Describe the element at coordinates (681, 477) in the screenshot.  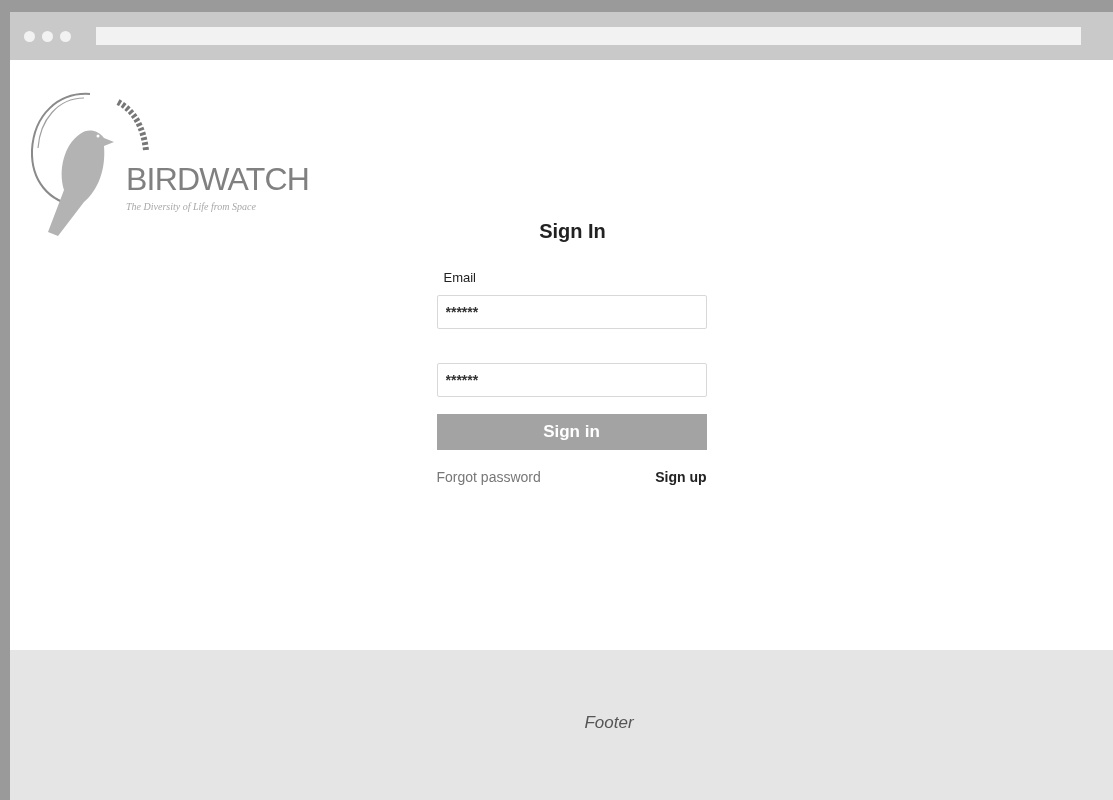
I see `link: Sign up` at that location.